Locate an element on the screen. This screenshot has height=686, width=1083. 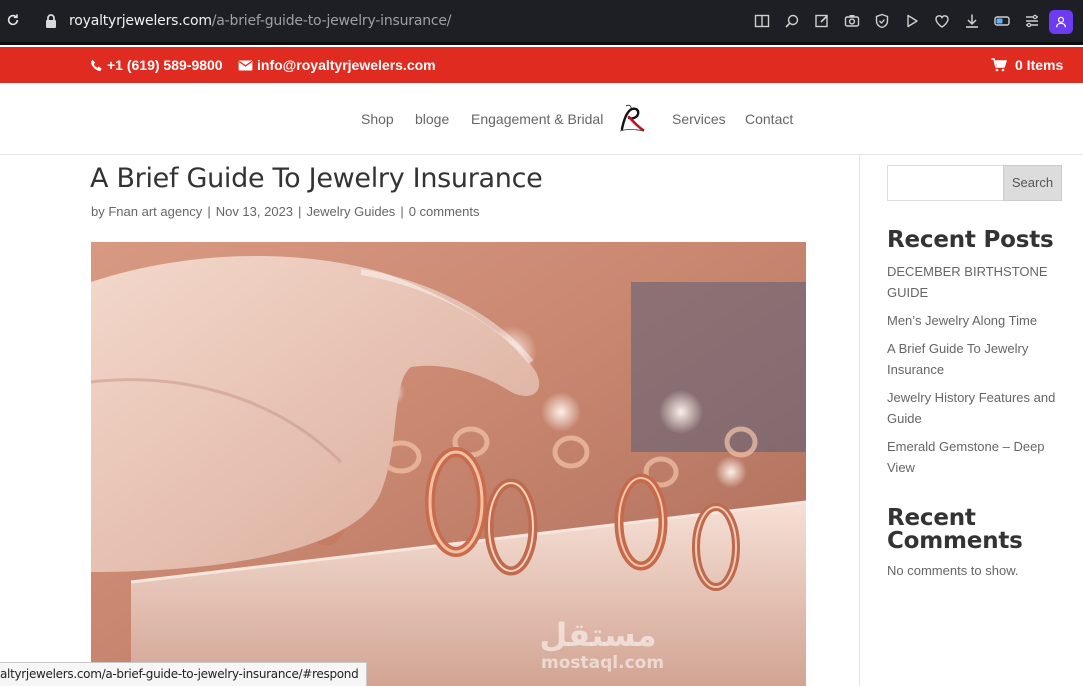
menu-icon is located at coordinates (1032, 21).